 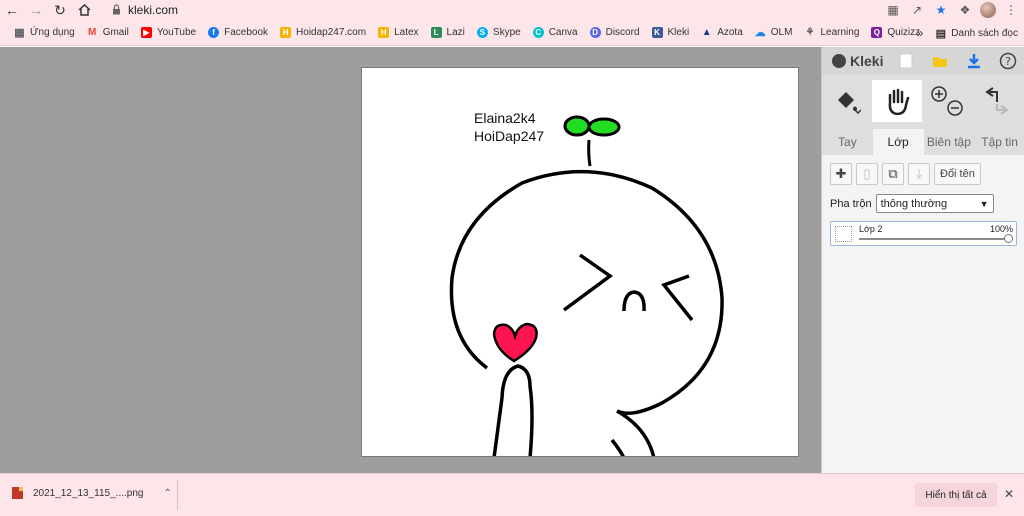 What do you see at coordinates (839, 61) in the screenshot?
I see `kleki-logo-icon` at bounding box center [839, 61].